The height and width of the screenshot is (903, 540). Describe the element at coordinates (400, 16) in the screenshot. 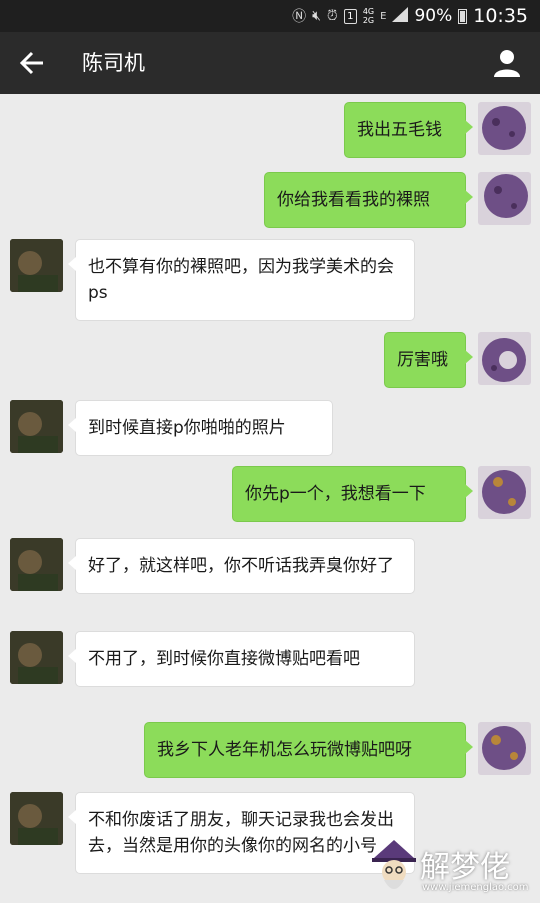

I see `signal-icon` at that location.